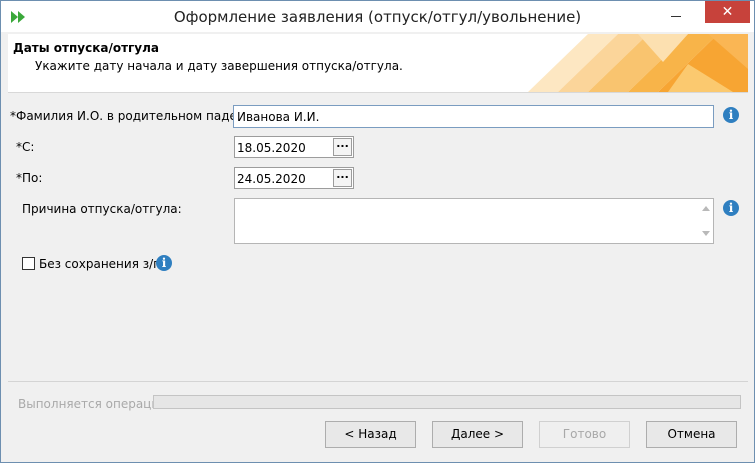  What do you see at coordinates (271, 148) in the screenshot?
I see `from-date-value: 18.05.2020` at bounding box center [271, 148].